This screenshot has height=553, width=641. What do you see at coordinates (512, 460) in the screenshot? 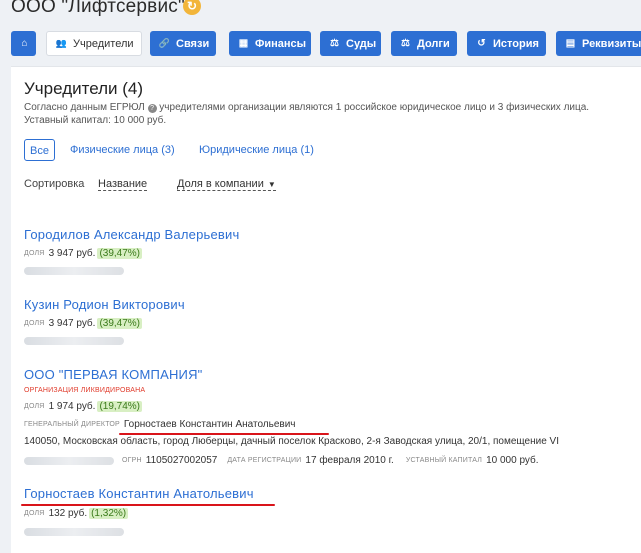
I see `capital-value: 10 000 руб.` at bounding box center [512, 460].